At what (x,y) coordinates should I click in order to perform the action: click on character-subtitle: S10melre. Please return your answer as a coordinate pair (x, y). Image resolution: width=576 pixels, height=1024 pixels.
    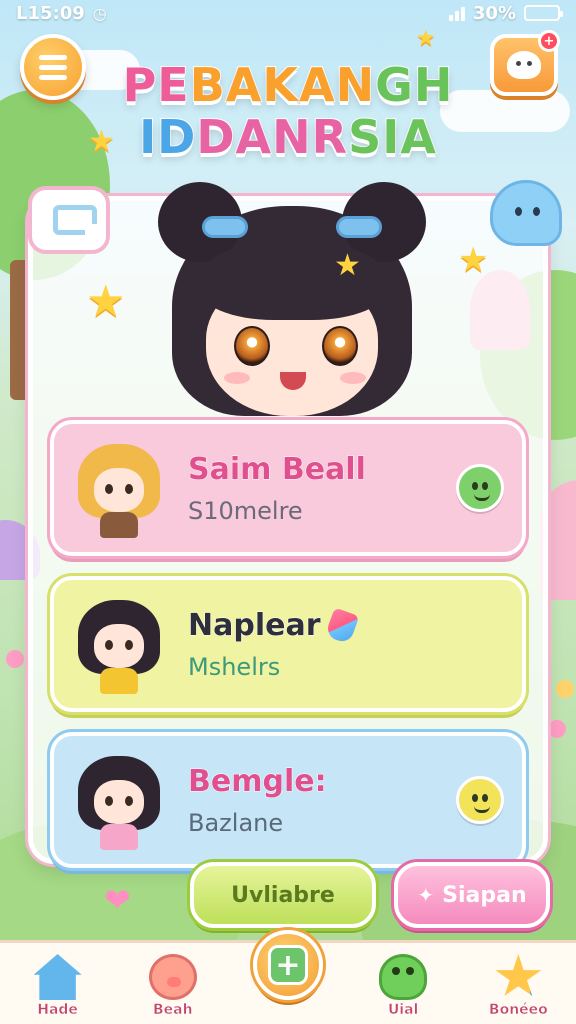
    Looking at the image, I should click on (245, 510).